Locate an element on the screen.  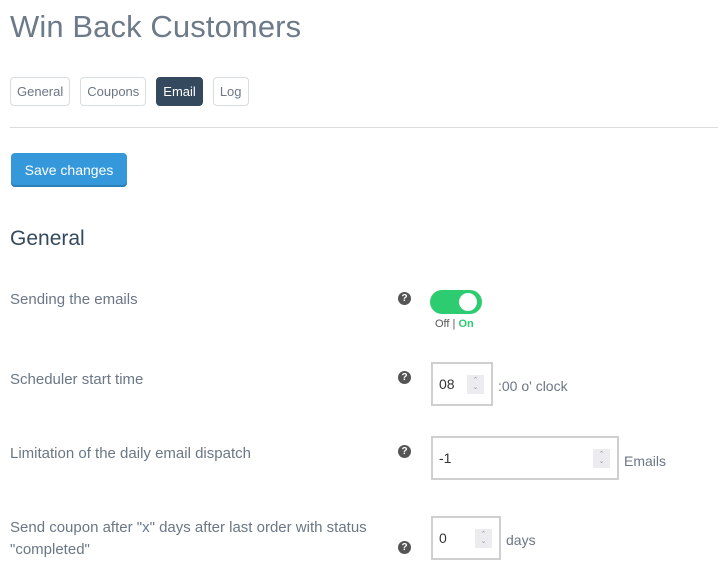
scheduler-label: Scheduler start time is located at coordinates (77, 379).